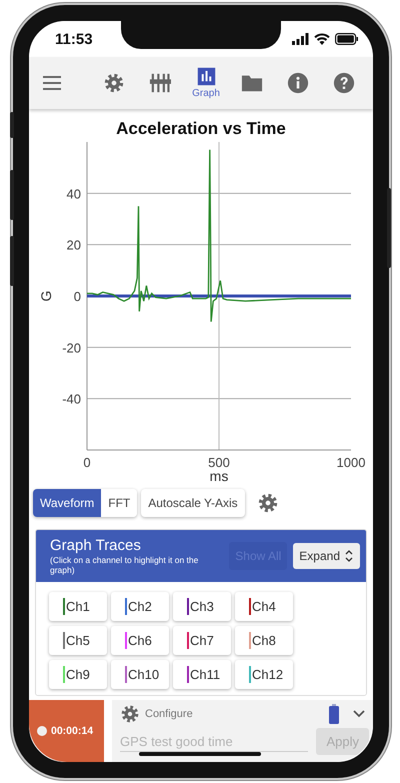 This screenshot has width=400, height=783. I want to click on tick-label: 40, so click(73, 194).